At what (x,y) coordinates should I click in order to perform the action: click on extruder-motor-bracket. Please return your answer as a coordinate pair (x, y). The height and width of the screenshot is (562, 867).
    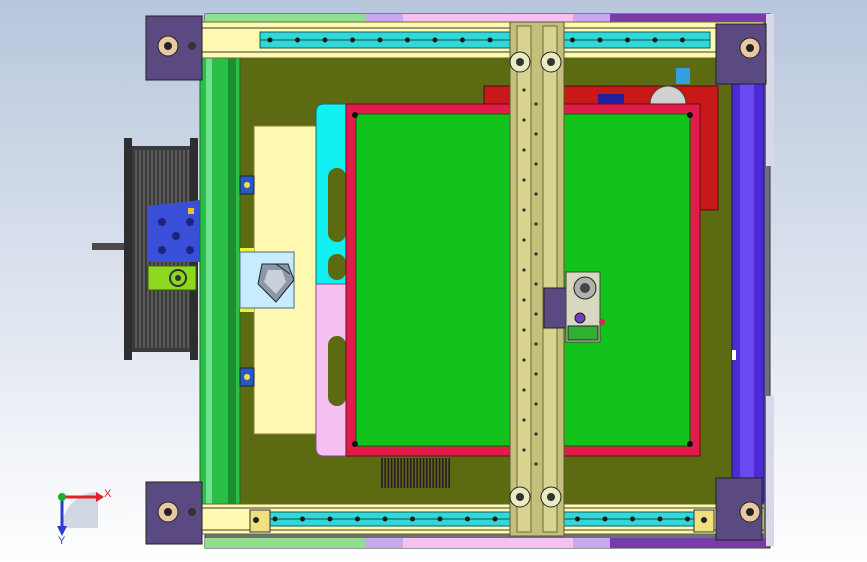
    Looking at the image, I should click on (173, 245).